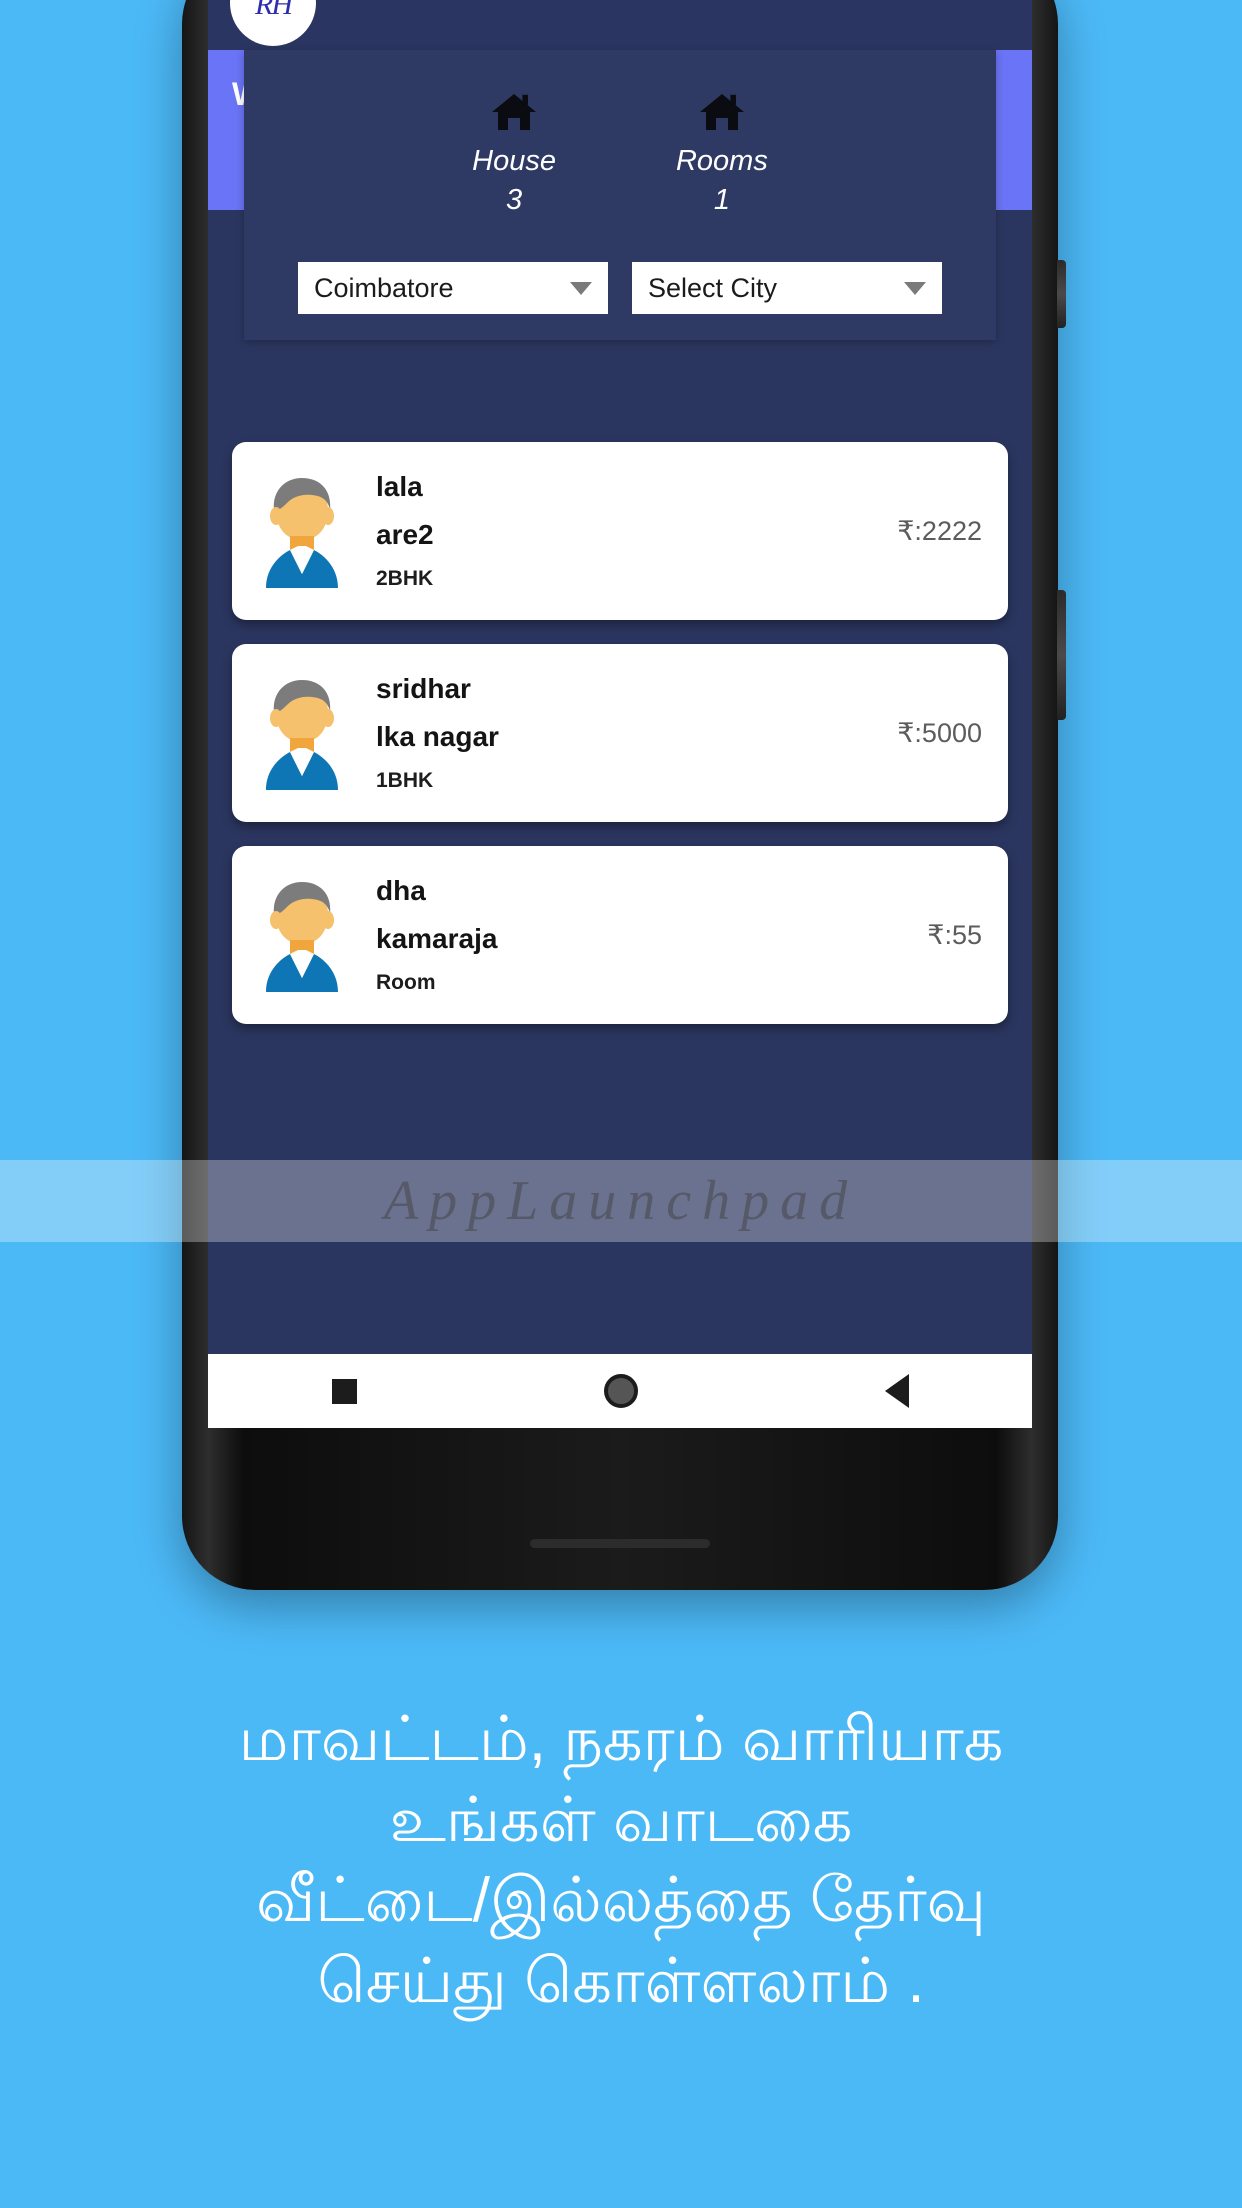 The width and height of the screenshot is (1242, 2208). I want to click on phone-power-button, so click(1061, 655).